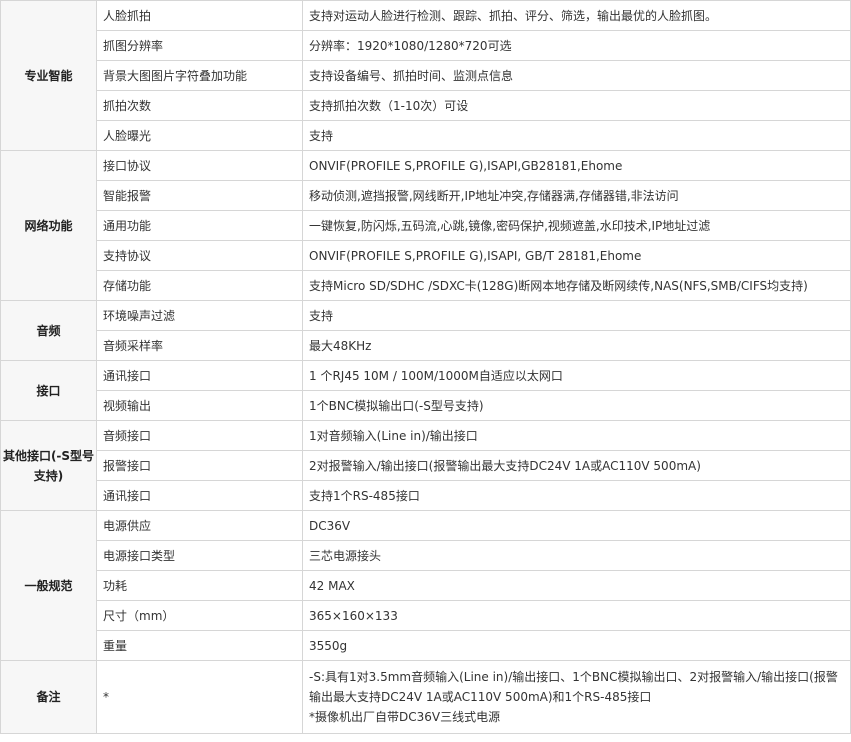  Describe the element at coordinates (199, 435) in the screenshot. I see `spec-name: 音频接口` at that location.